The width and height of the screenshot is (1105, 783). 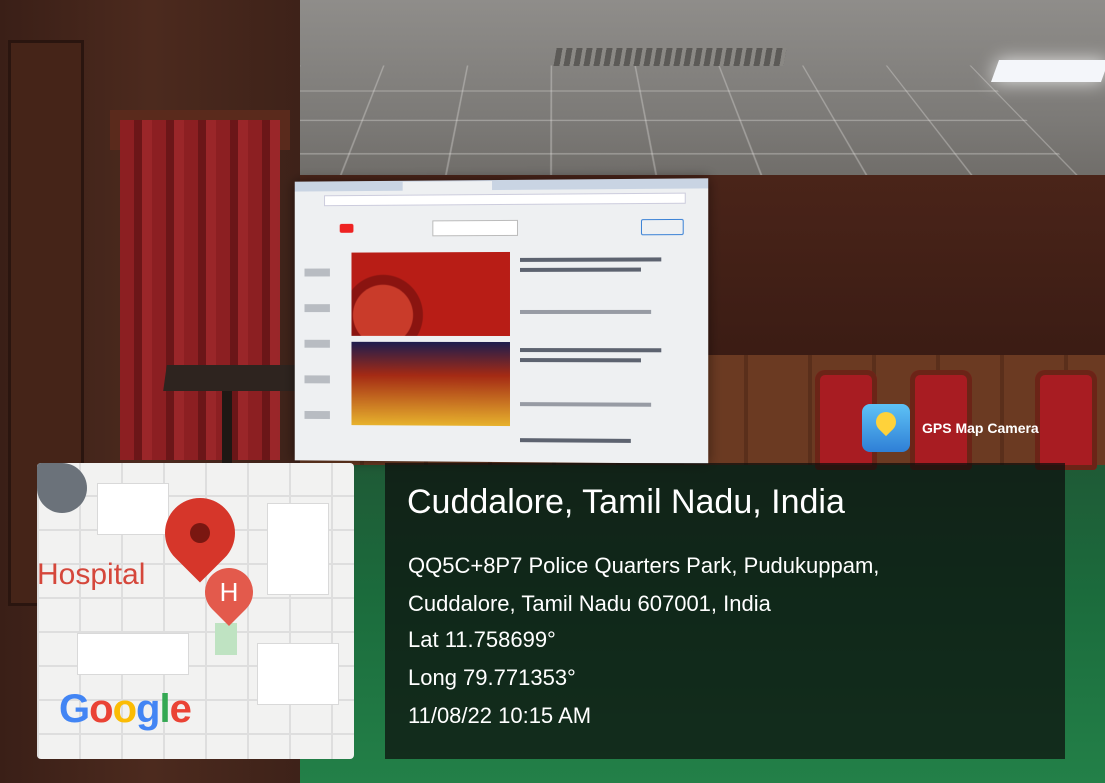 I want to click on school-icon, so click(x=62, y=488).